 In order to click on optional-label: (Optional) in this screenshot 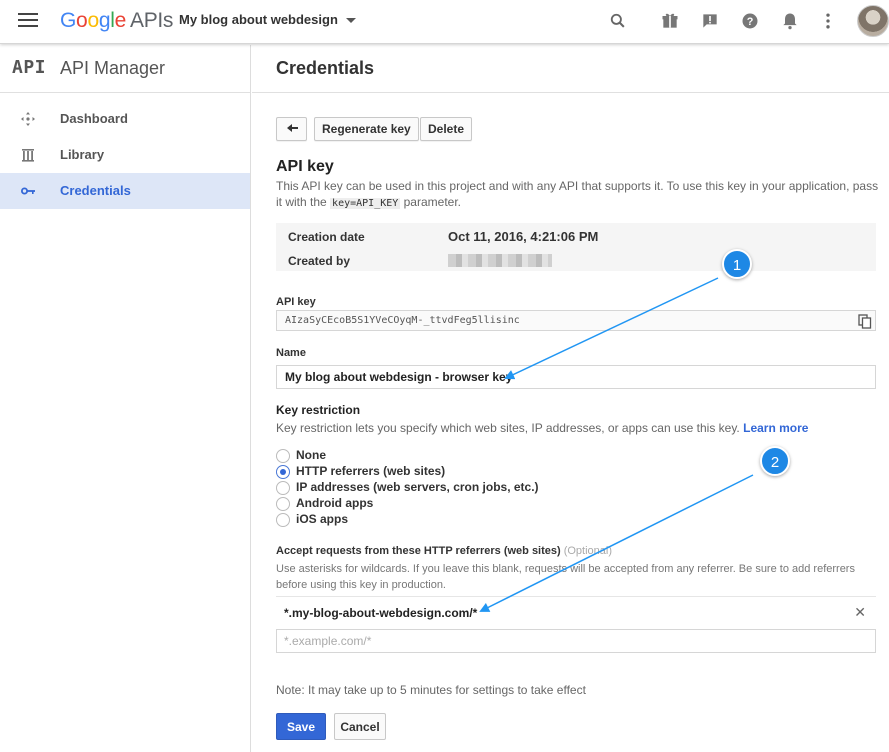, I will do `click(587, 551)`.